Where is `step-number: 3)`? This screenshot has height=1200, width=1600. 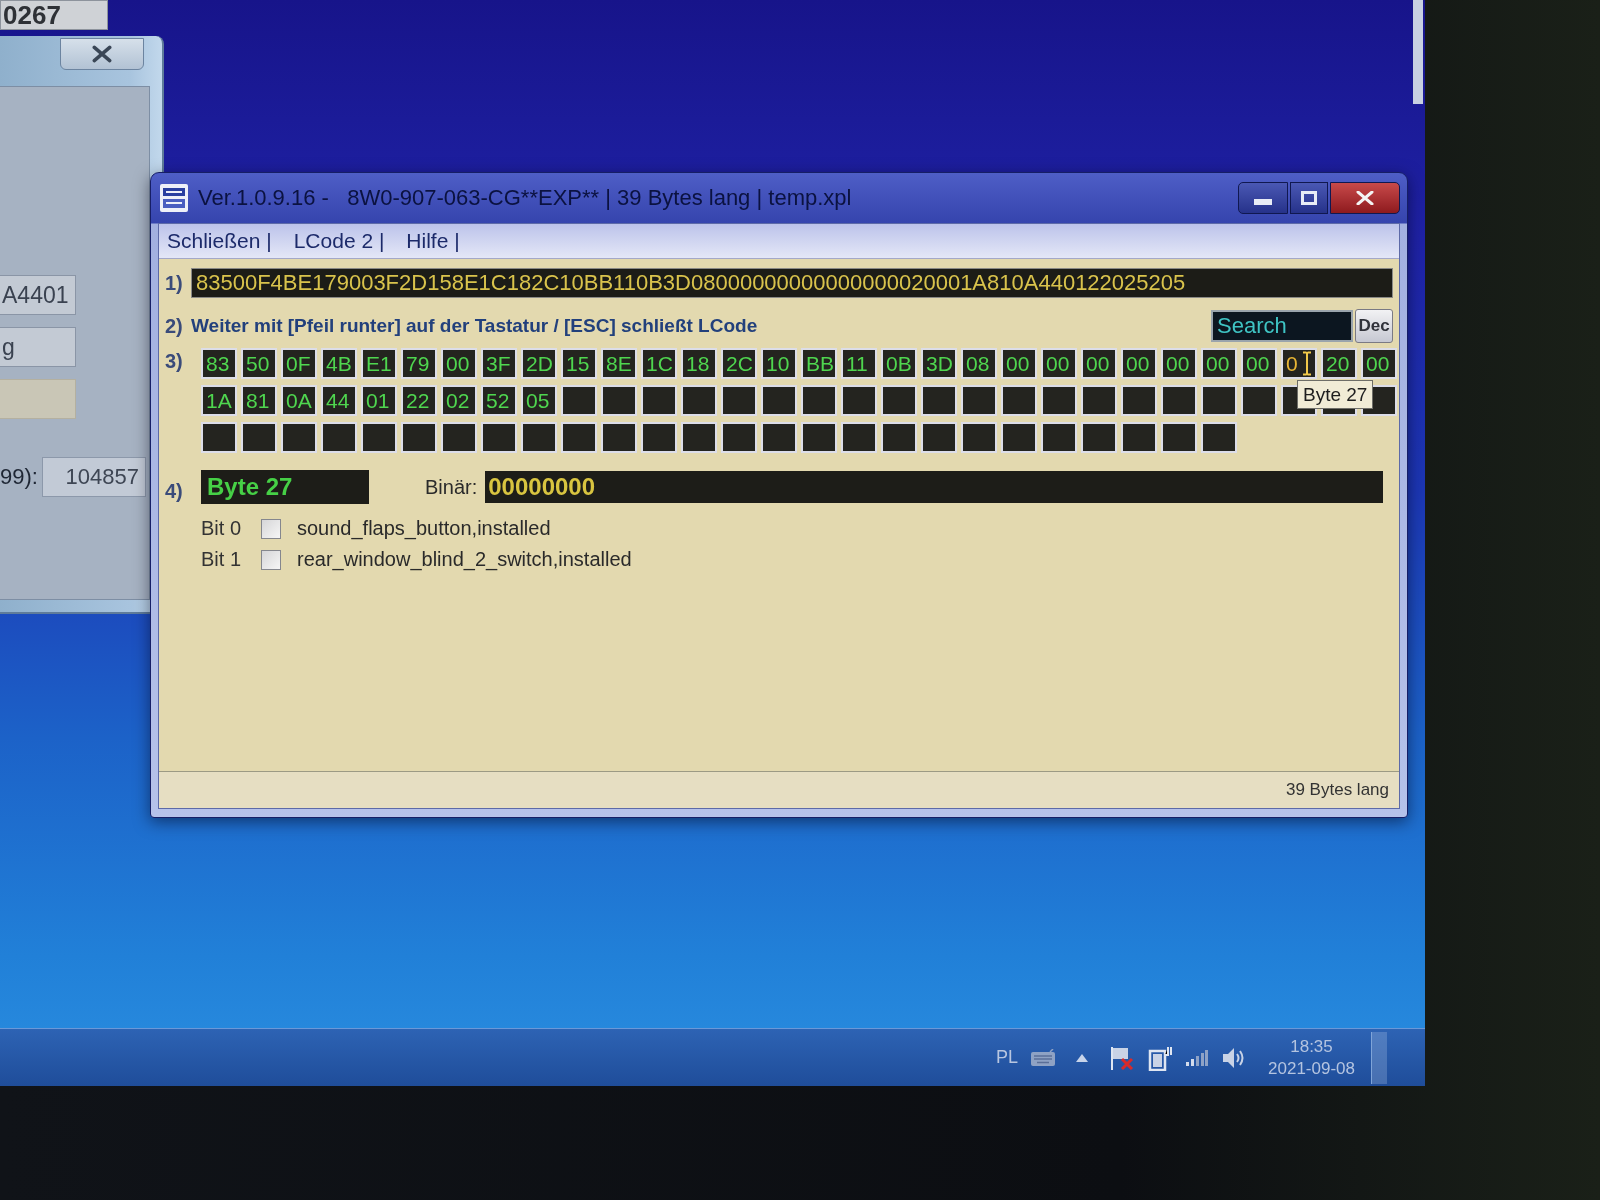 step-number: 3) is located at coordinates (174, 361).